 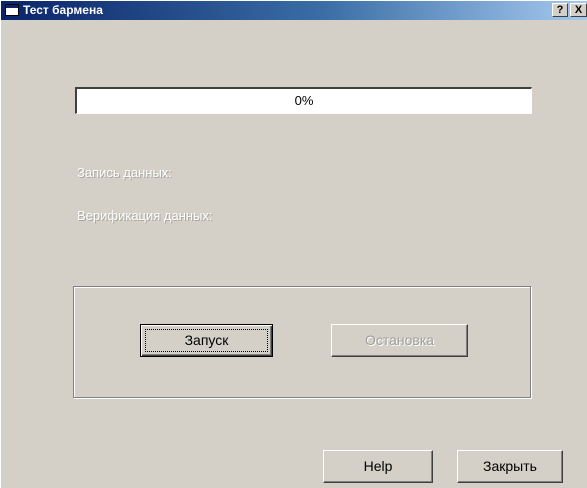 What do you see at coordinates (578, 10) in the screenshot?
I see `close-title-button: X` at bounding box center [578, 10].